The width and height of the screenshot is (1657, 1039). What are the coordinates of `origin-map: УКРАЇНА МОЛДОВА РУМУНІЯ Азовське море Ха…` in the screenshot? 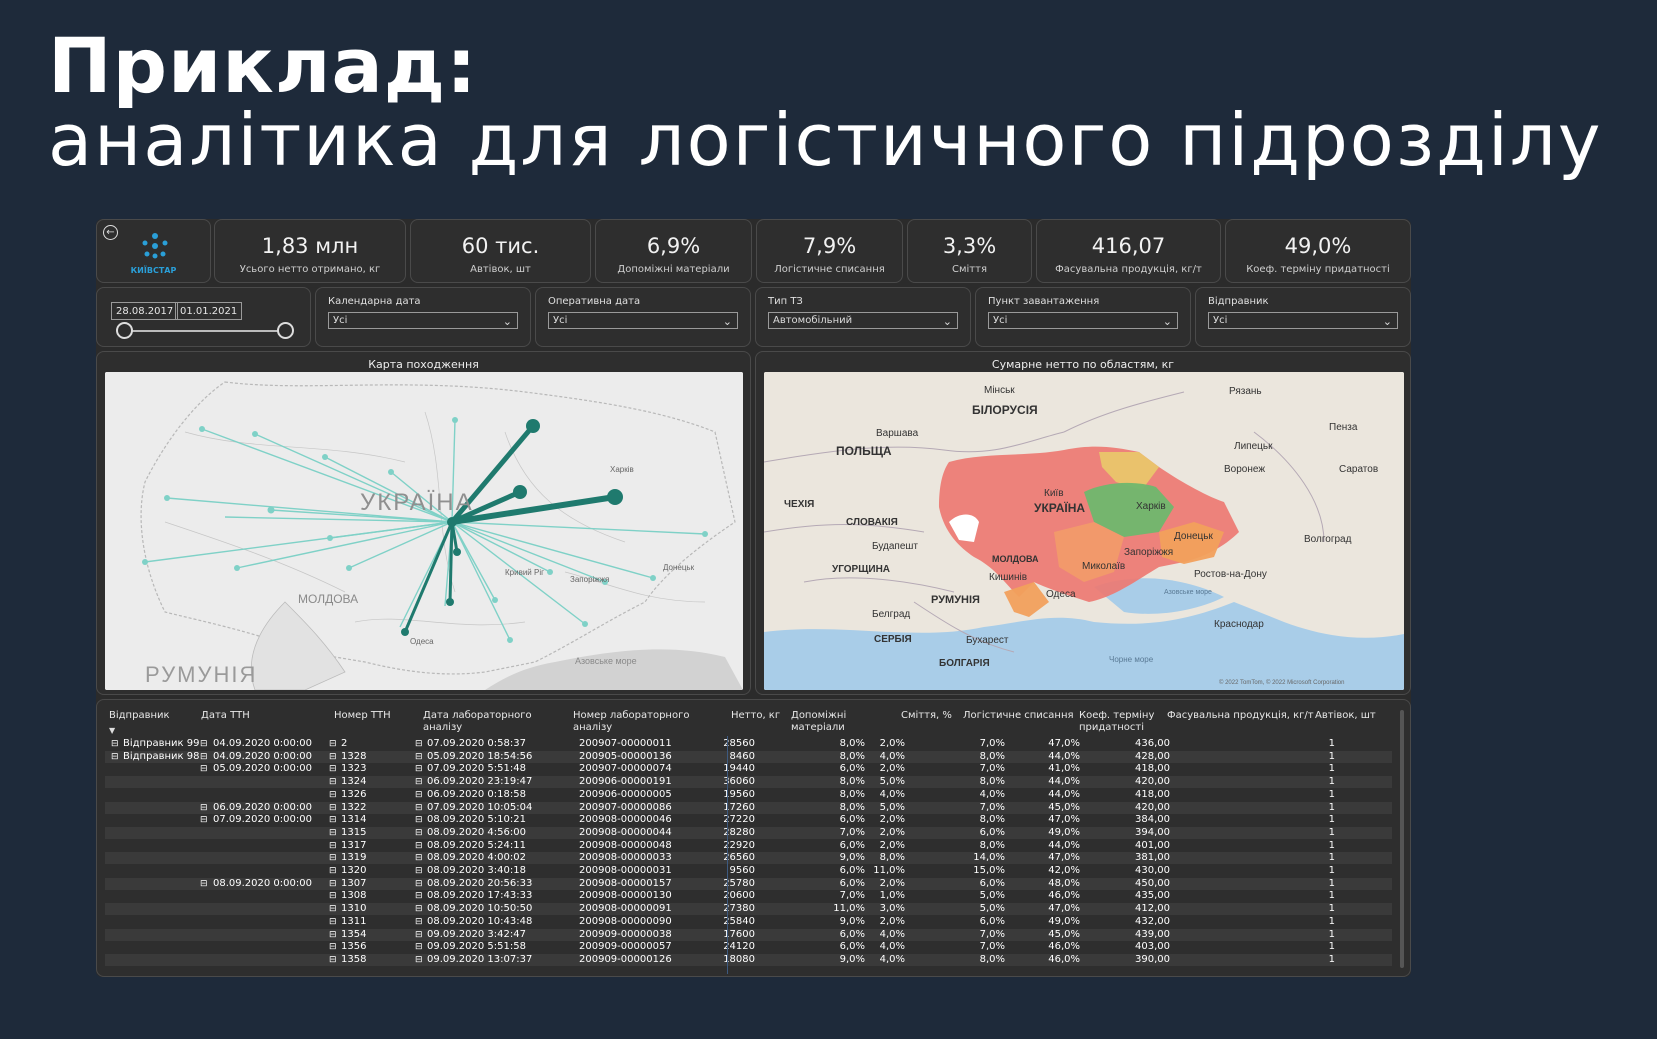 It's located at (424, 531).